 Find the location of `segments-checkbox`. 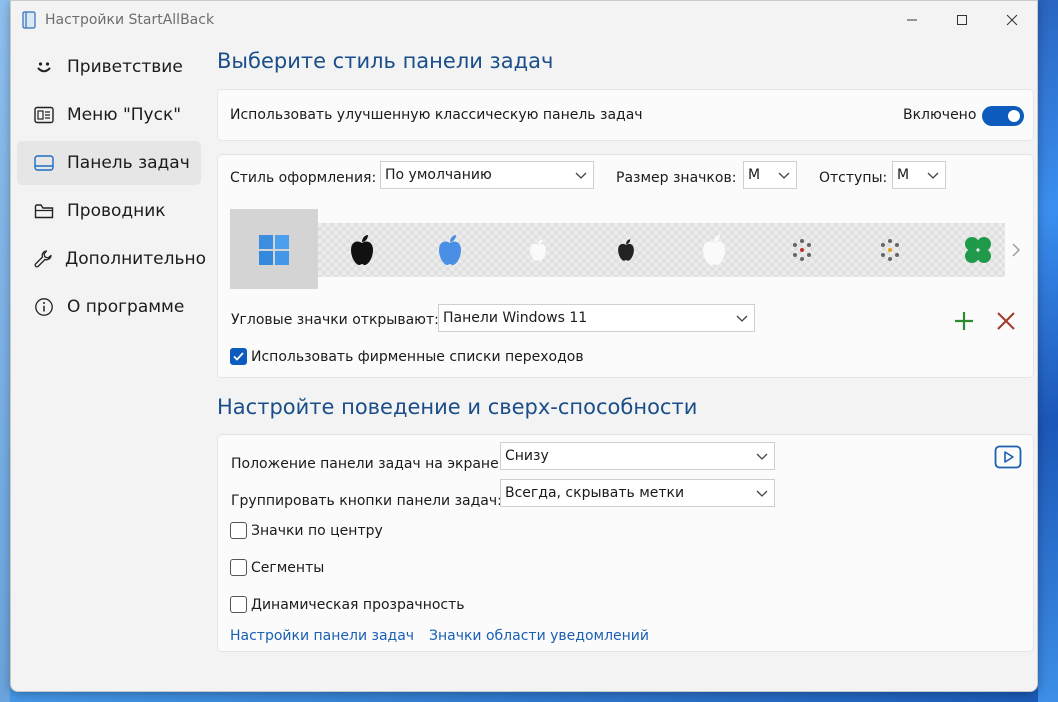

segments-checkbox is located at coordinates (238, 567).